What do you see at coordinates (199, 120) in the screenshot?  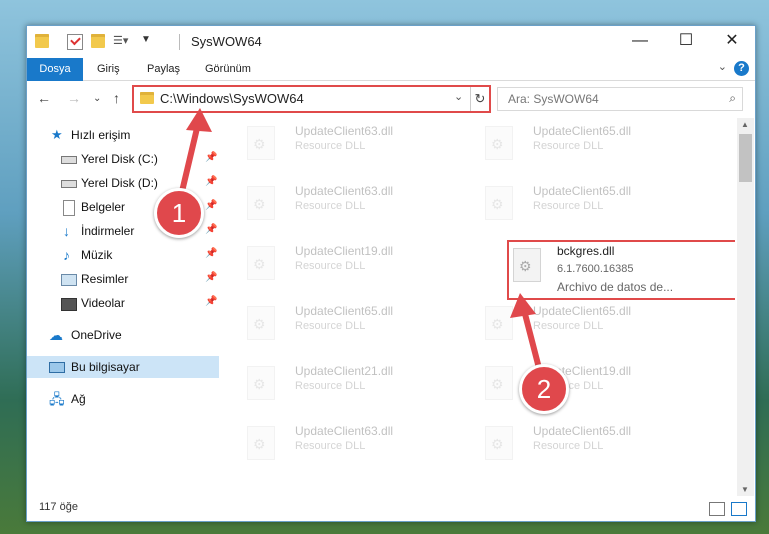 I see `arrow-1-head` at bounding box center [199, 120].